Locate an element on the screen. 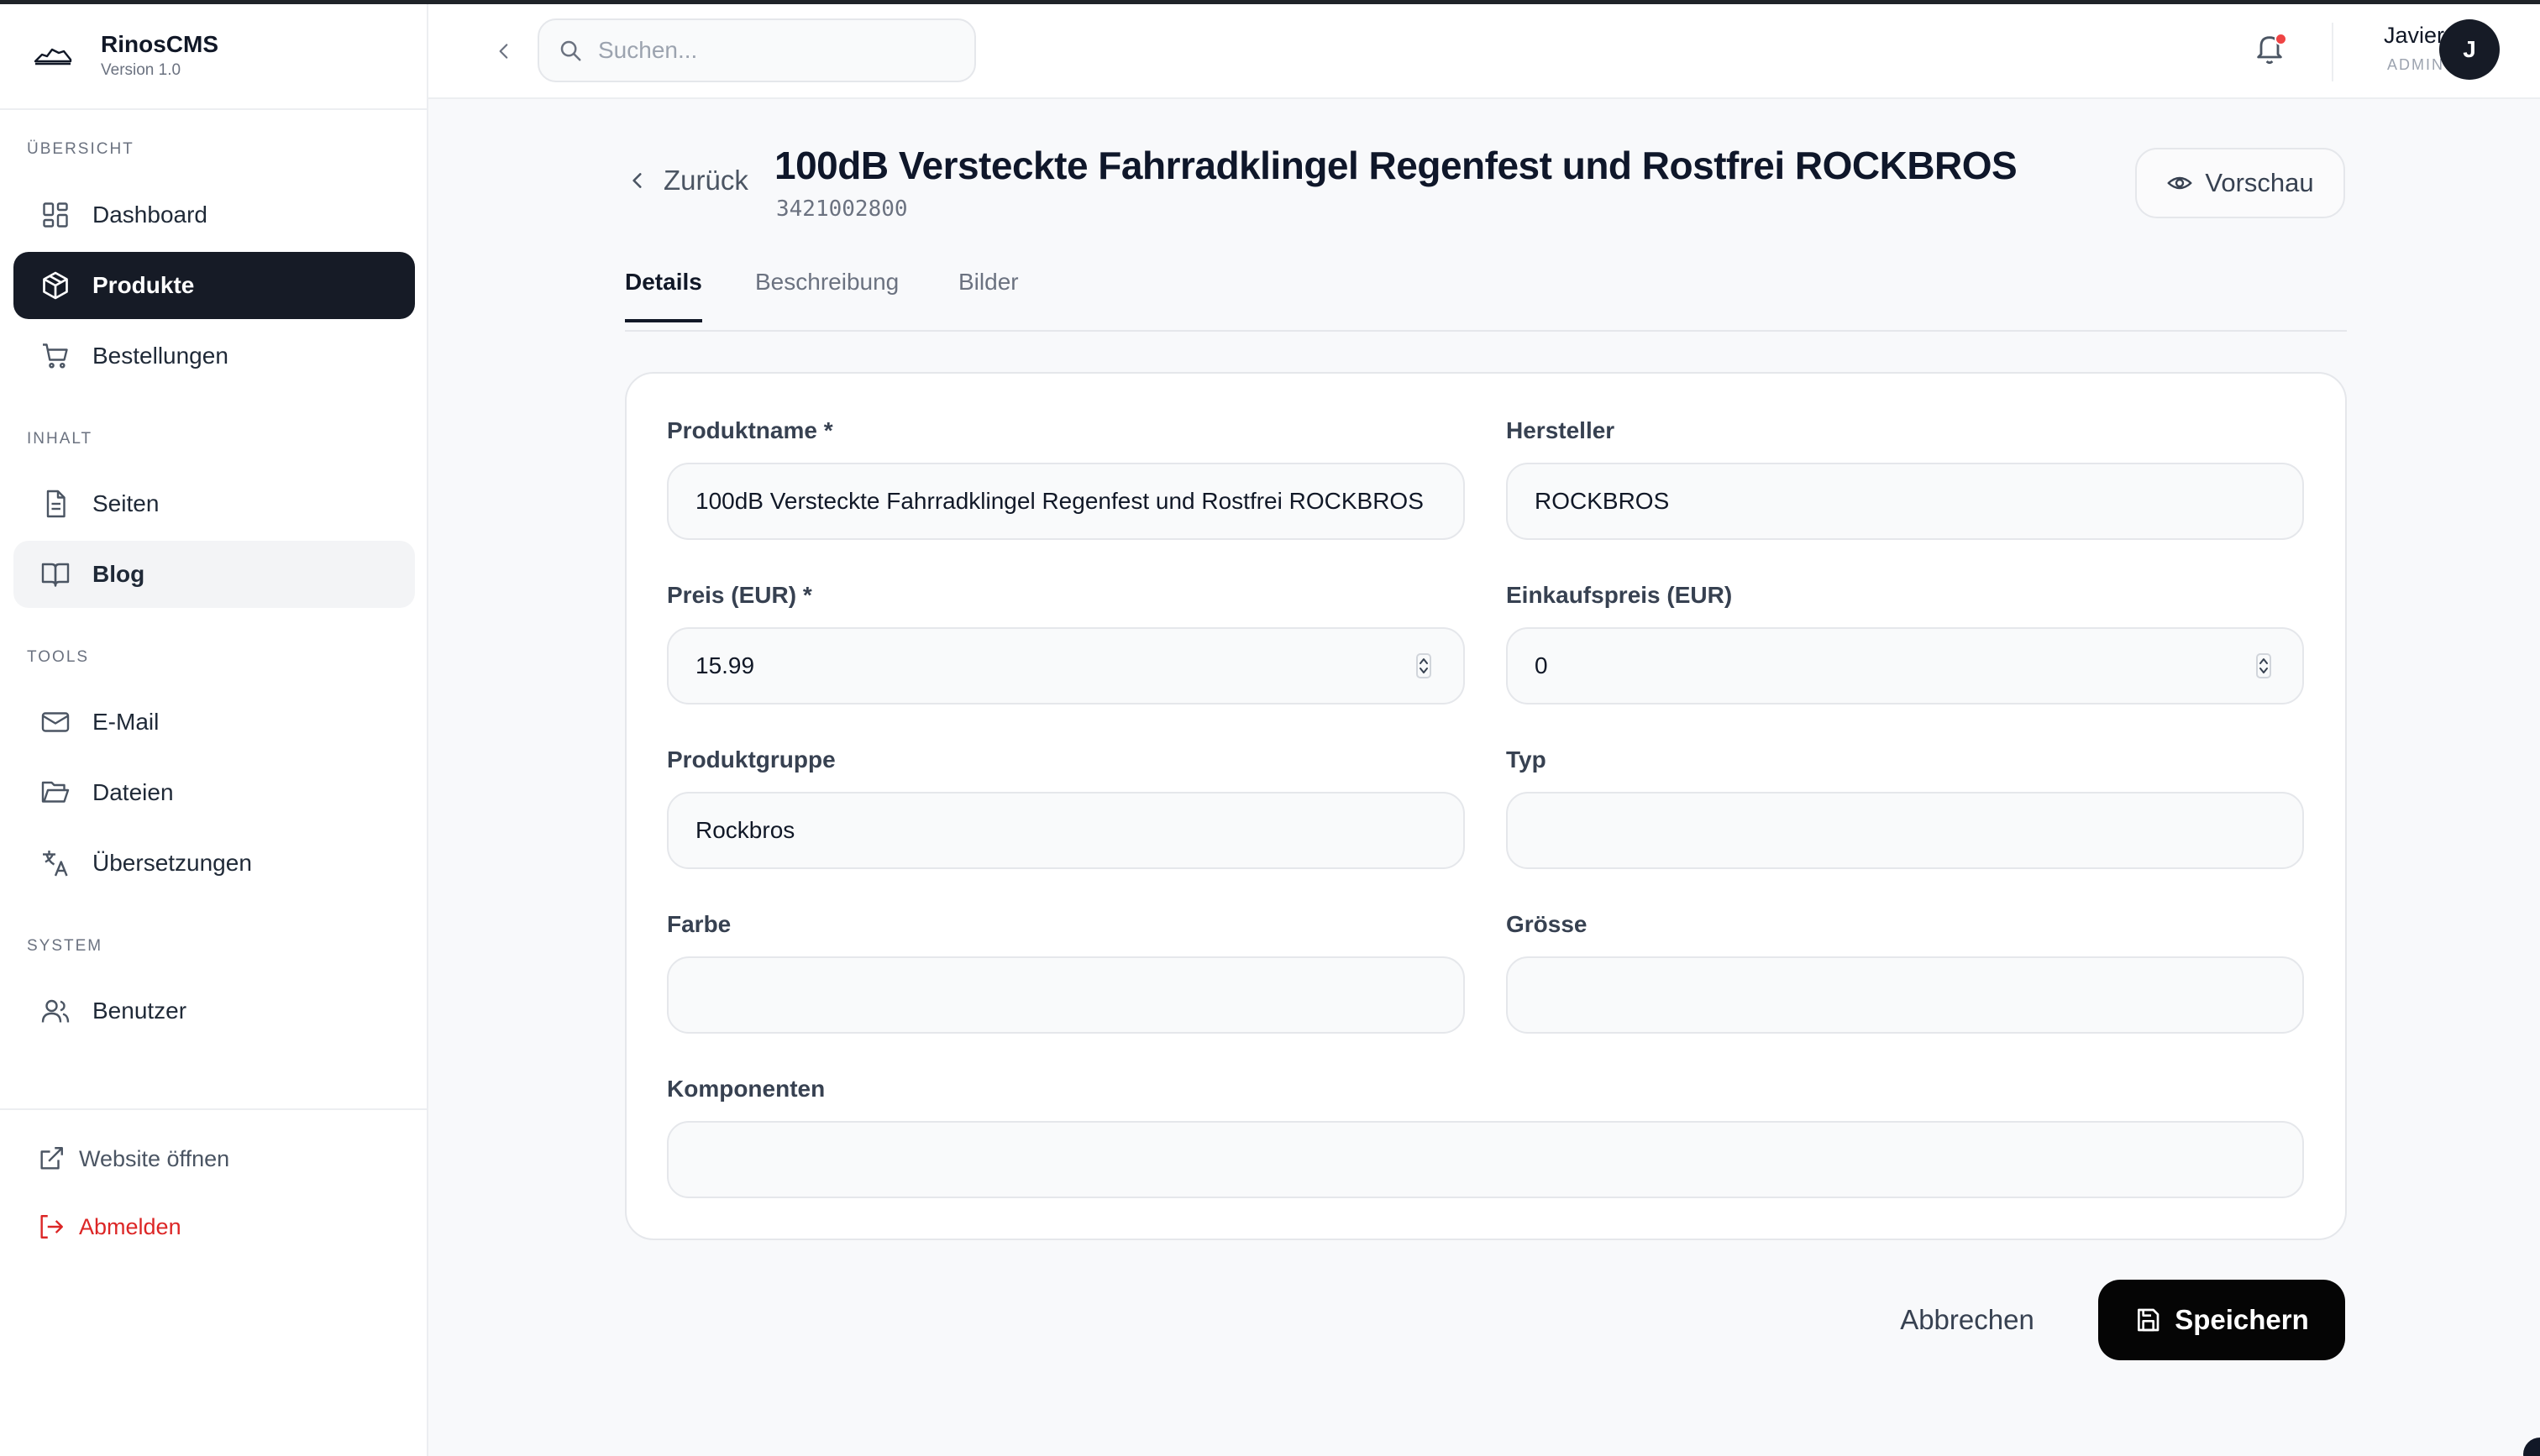  price-stepper is located at coordinates (1423, 665).